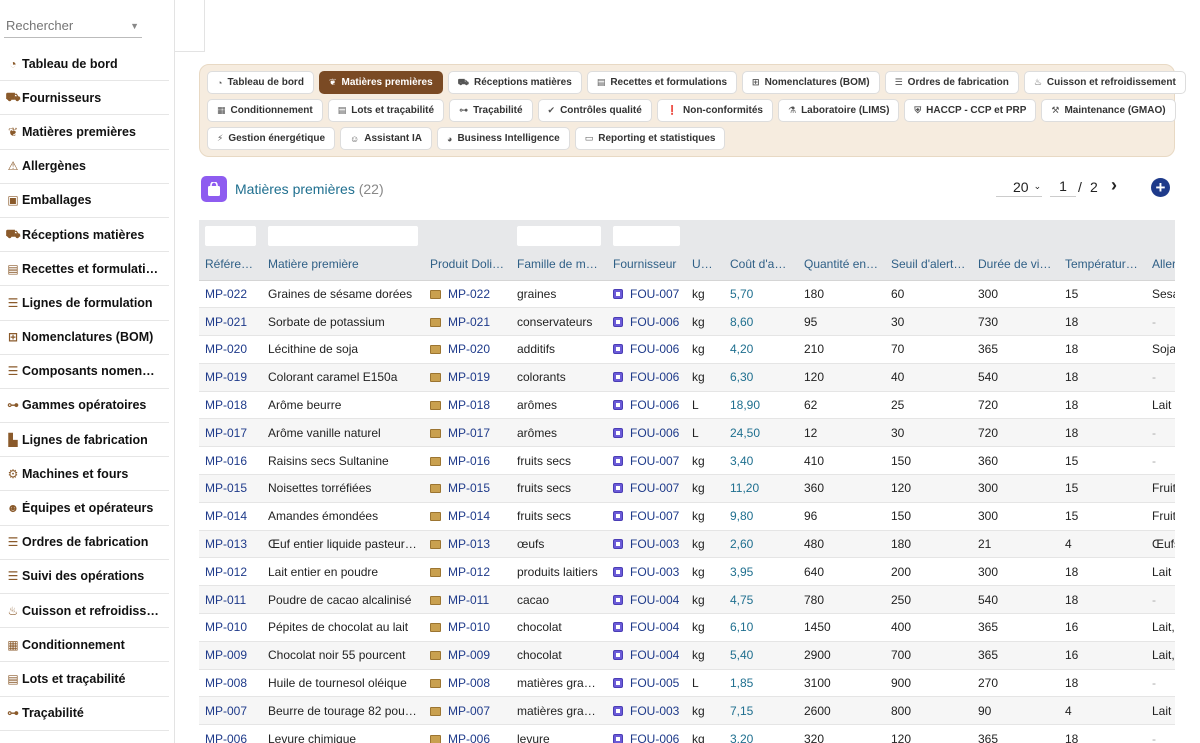 This screenshot has width=1200, height=743. What do you see at coordinates (84, 474) in the screenshot?
I see `sidebar-item-machines-et-fours: ⚙ Machines et fours` at bounding box center [84, 474].